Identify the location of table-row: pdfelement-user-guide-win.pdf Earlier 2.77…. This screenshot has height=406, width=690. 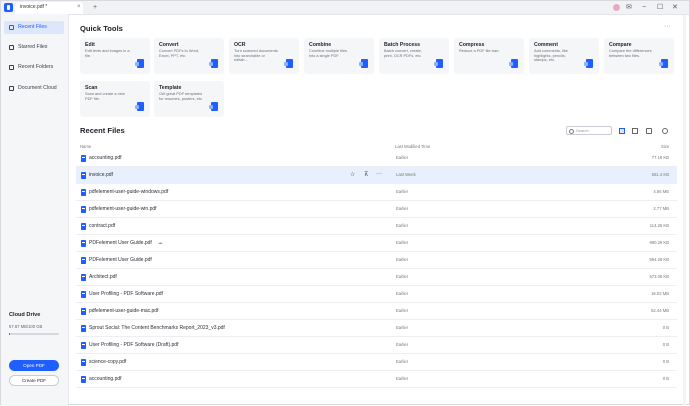
(376, 209).